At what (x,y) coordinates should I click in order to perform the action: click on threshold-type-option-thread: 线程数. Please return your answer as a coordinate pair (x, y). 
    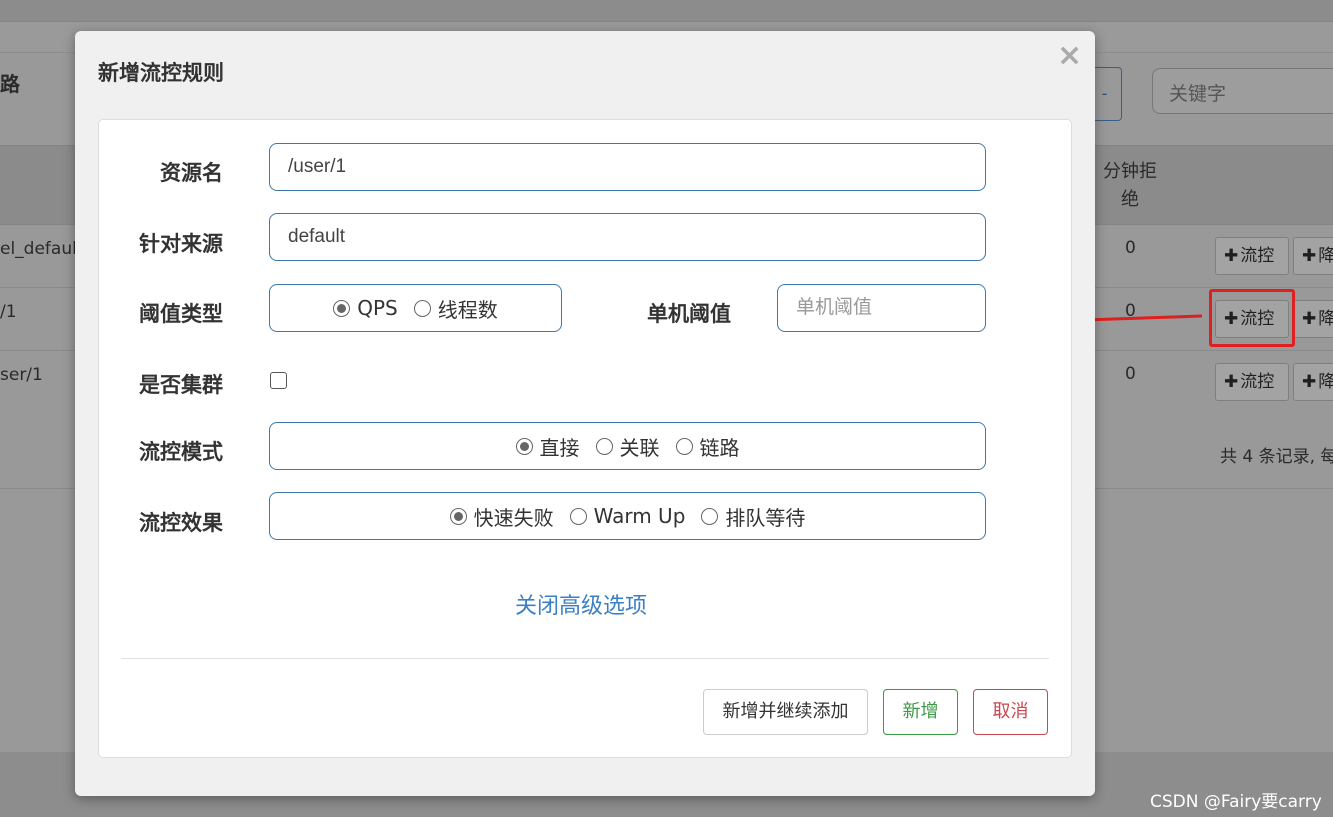
    Looking at the image, I should click on (455, 308).